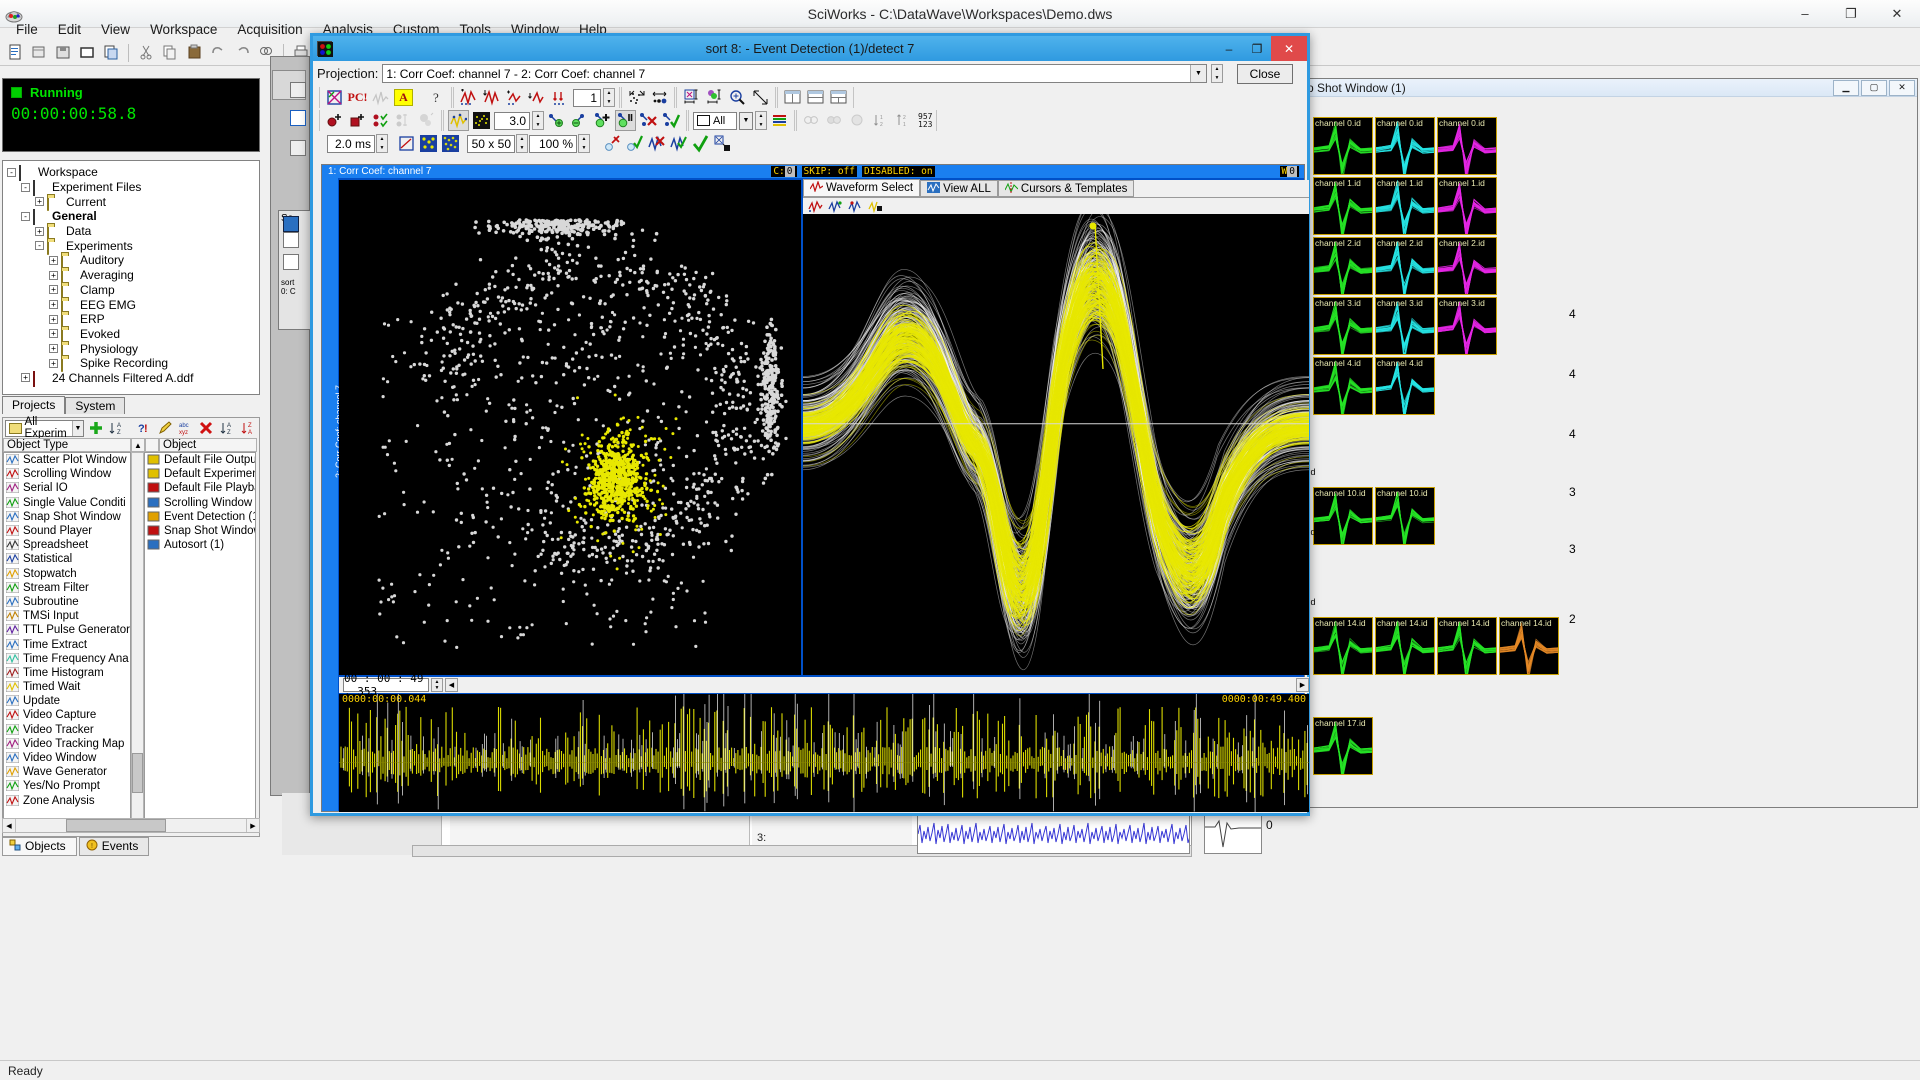 The image size is (1920, 1080). What do you see at coordinates (1343, 746) in the screenshot?
I see `snapshot-cell: channel 17.id` at bounding box center [1343, 746].